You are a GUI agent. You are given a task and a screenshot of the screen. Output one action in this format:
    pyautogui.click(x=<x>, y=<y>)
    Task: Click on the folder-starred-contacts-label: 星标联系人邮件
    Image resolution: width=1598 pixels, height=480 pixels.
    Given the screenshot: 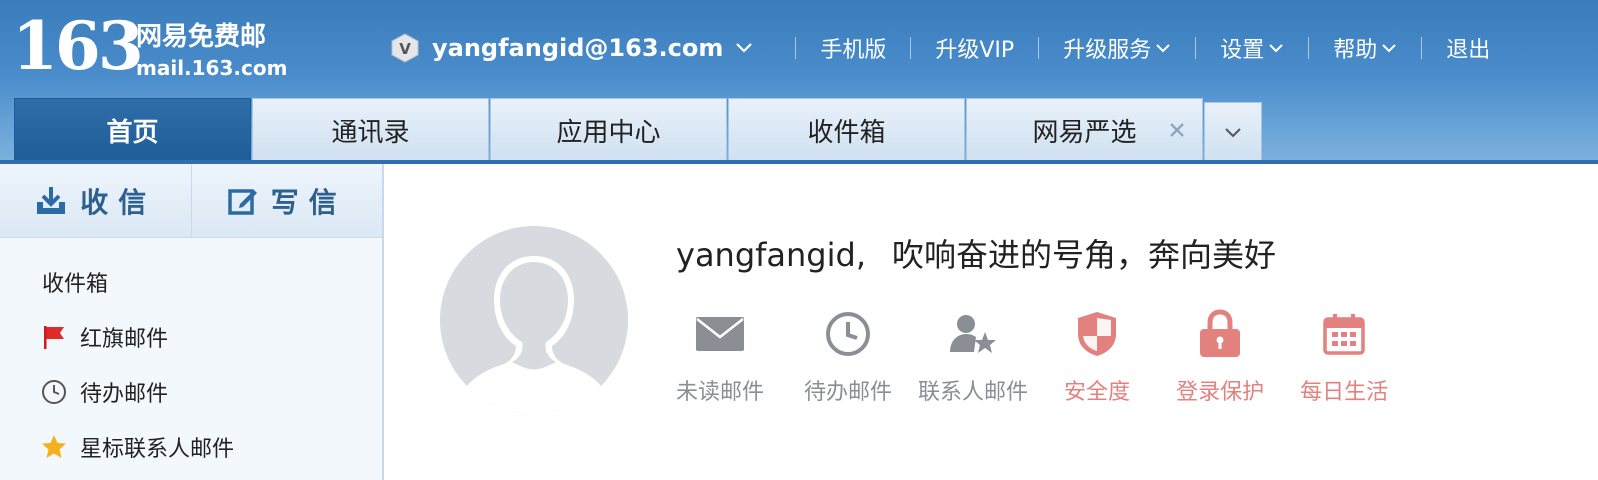 What is the action you would take?
    pyautogui.click(x=157, y=449)
    